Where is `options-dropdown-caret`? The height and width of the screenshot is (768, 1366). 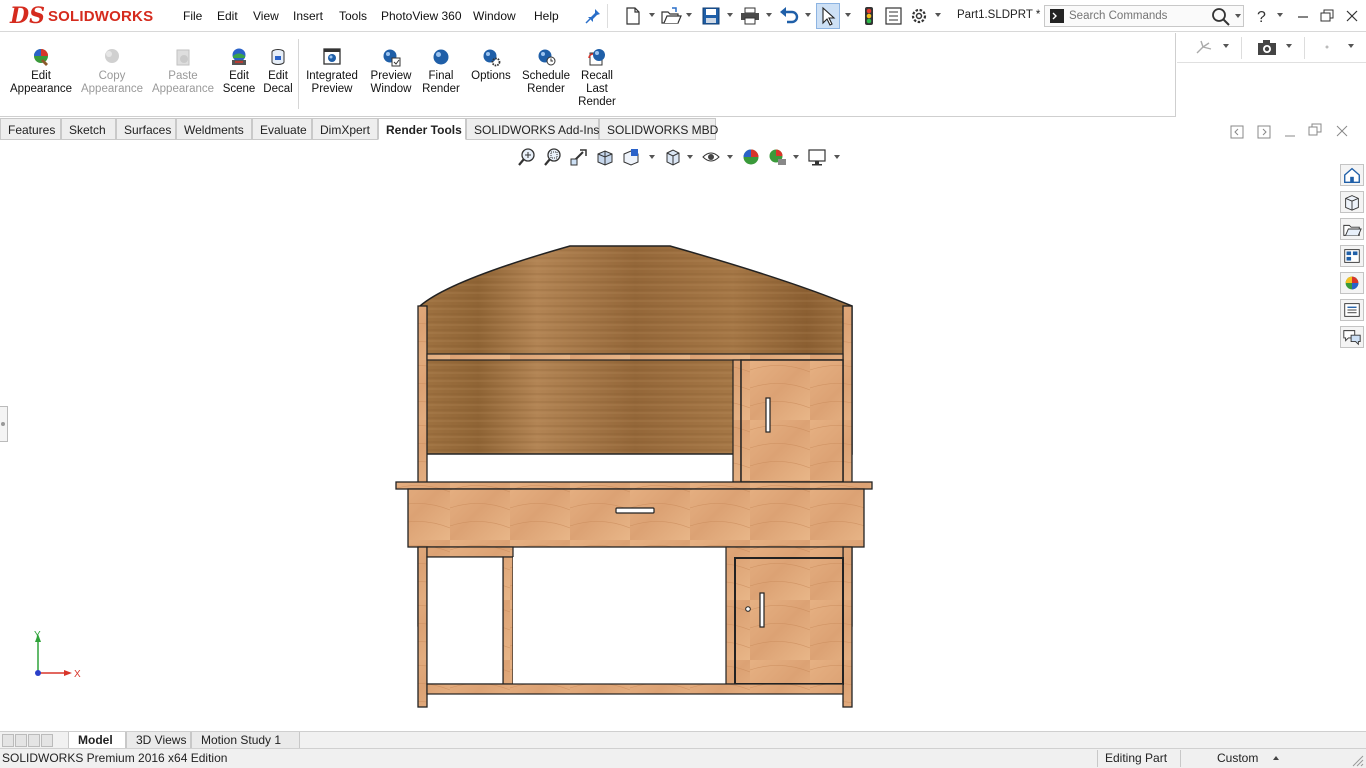
options-dropdown-caret is located at coordinates (938, 15).